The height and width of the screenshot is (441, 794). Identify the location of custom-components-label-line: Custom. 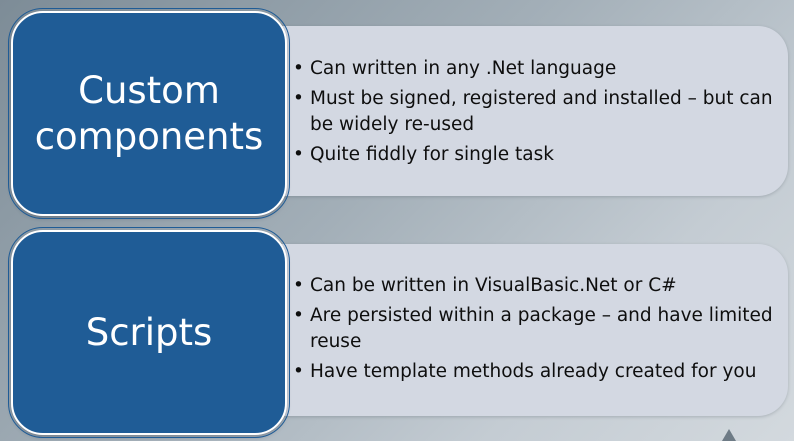
(149, 90).